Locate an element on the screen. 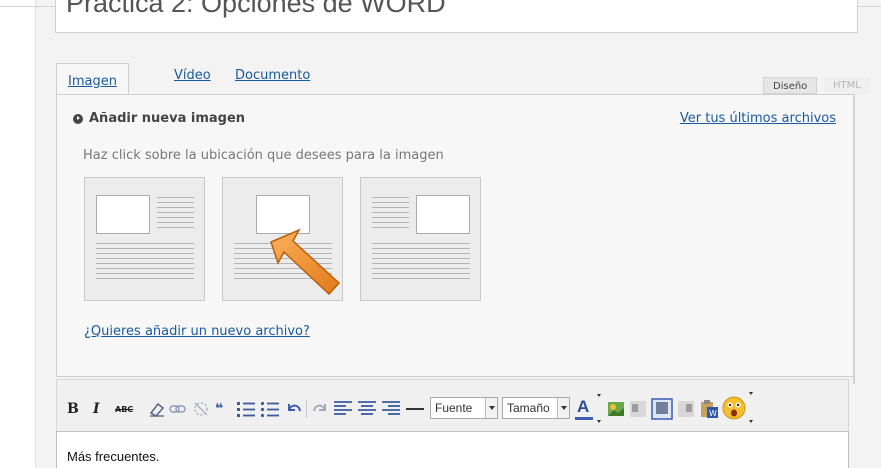 The width and height of the screenshot is (881, 468). layout-image-left is located at coordinates (144, 239).